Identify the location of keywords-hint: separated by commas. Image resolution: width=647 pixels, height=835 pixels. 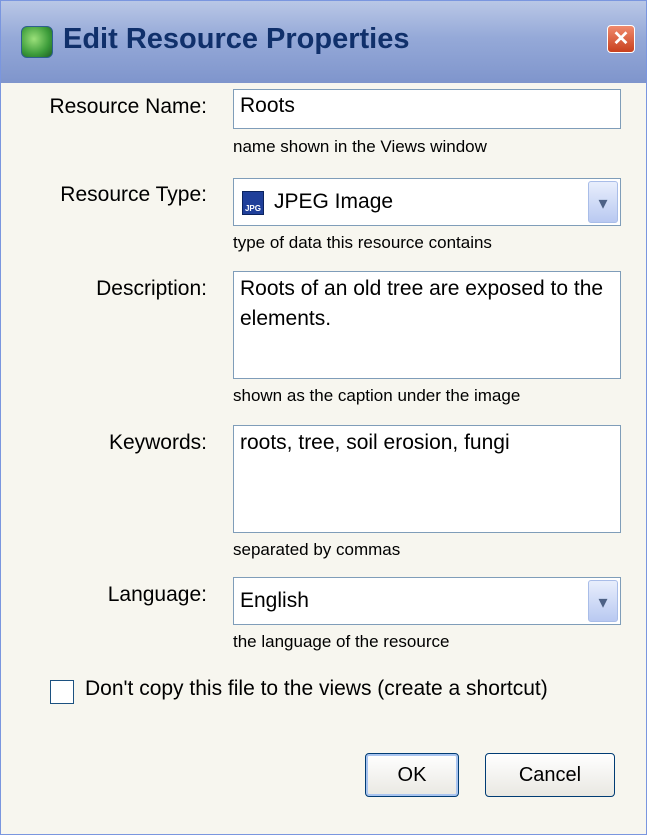
(317, 549).